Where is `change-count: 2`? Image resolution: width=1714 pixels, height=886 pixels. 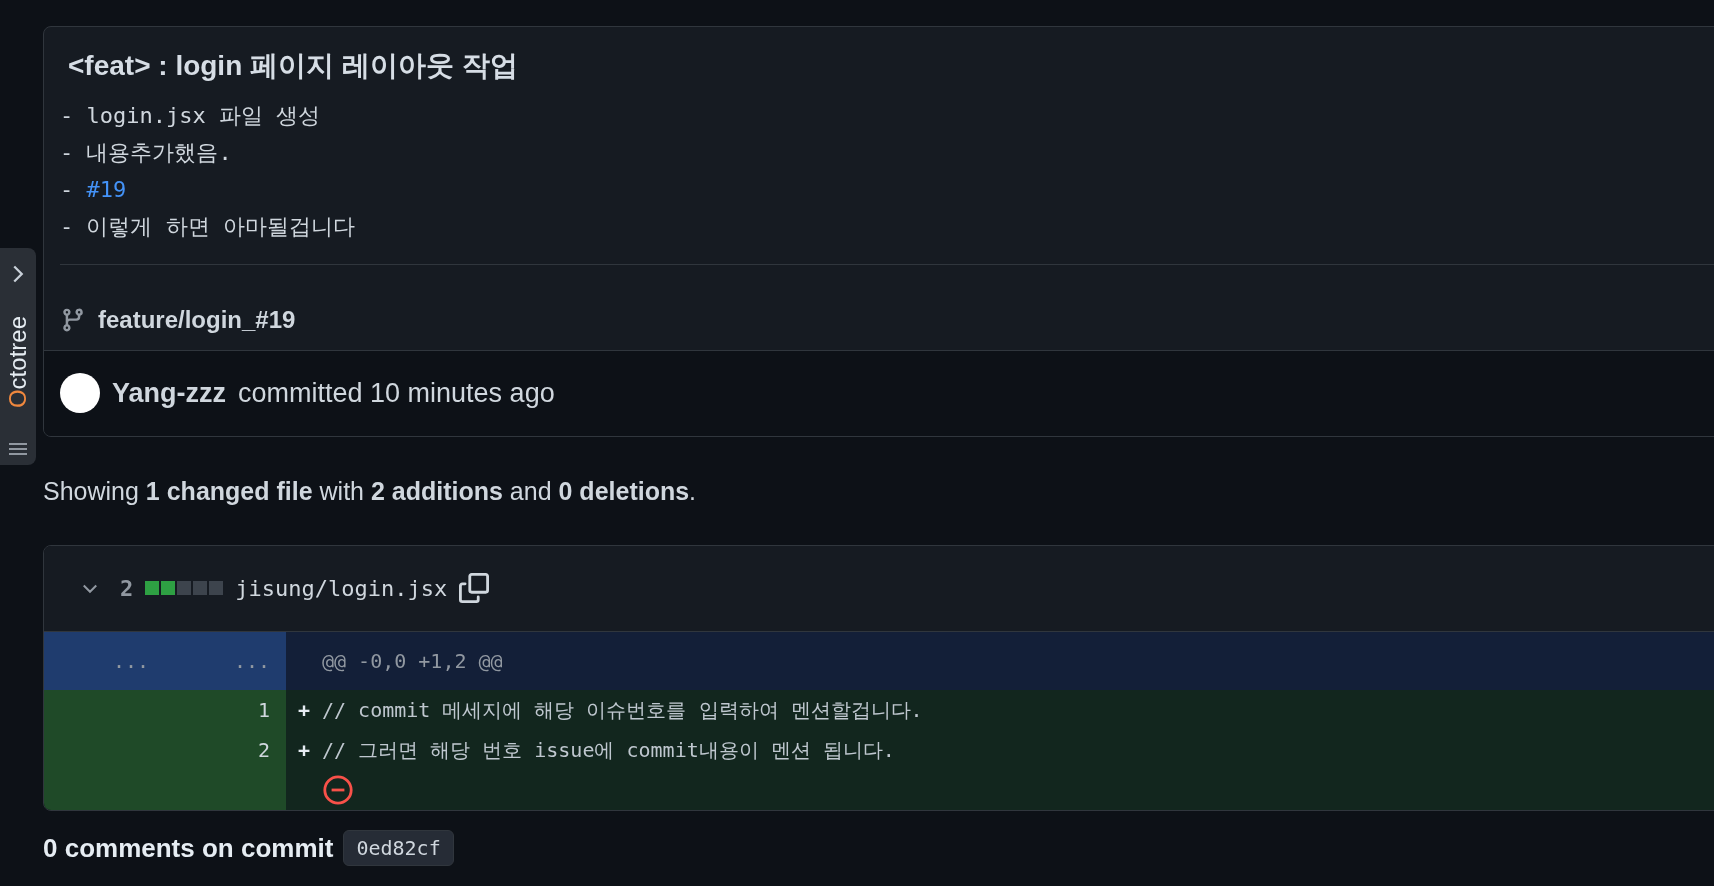
change-count: 2 is located at coordinates (127, 588).